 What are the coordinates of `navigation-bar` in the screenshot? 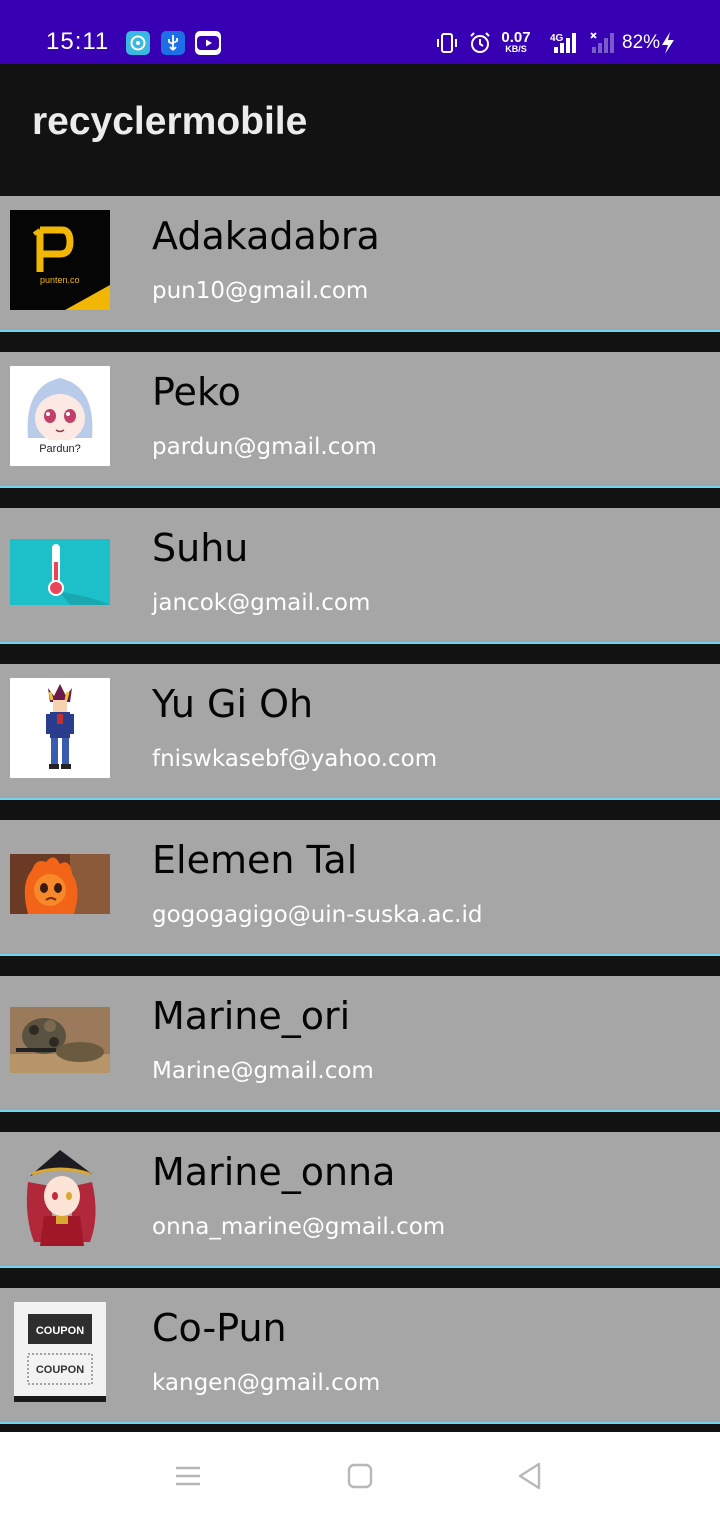 It's located at (360, 1476).